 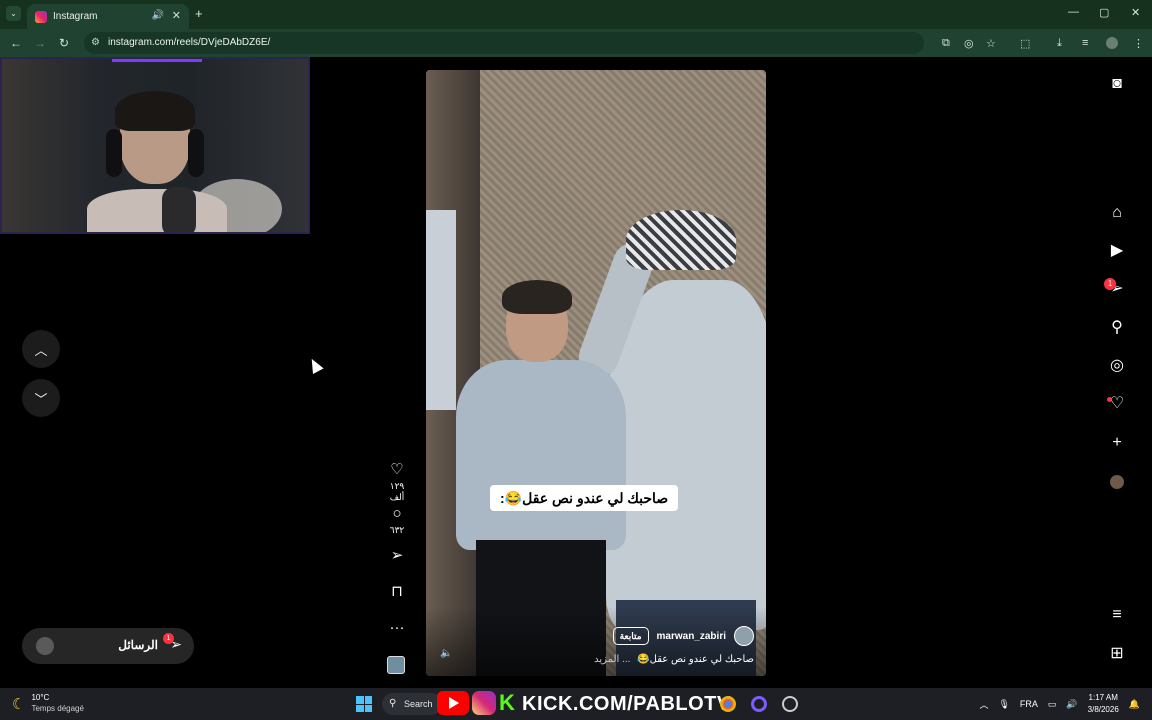 What do you see at coordinates (157, 210) in the screenshot?
I see `webcam-person-body` at bounding box center [157, 210].